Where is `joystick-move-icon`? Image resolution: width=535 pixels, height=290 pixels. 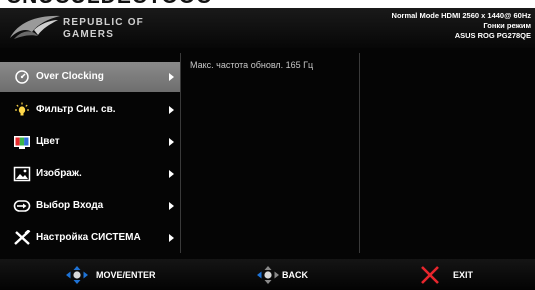 joystick-move-icon is located at coordinates (77, 275).